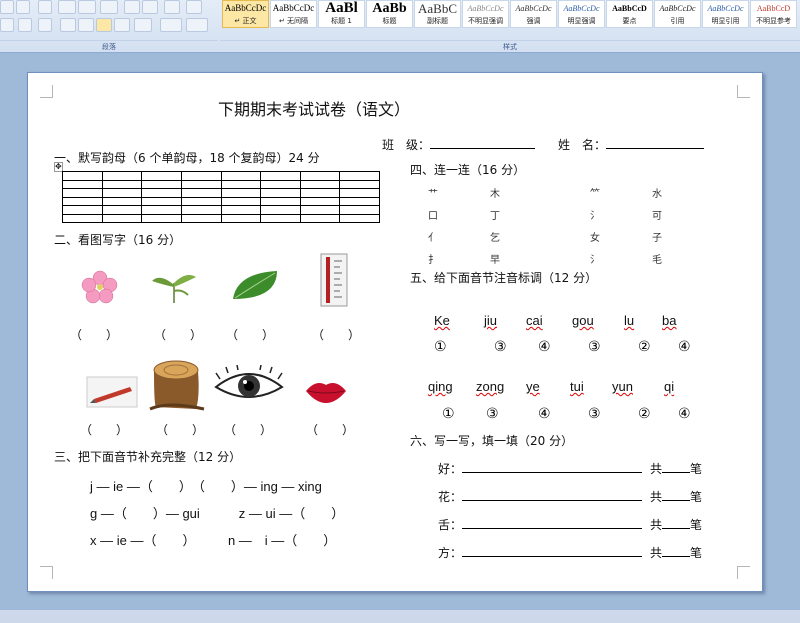  What do you see at coordinates (773, 14) in the screenshot?
I see `style-12: AaBbCcD 不明显参考` at bounding box center [773, 14].